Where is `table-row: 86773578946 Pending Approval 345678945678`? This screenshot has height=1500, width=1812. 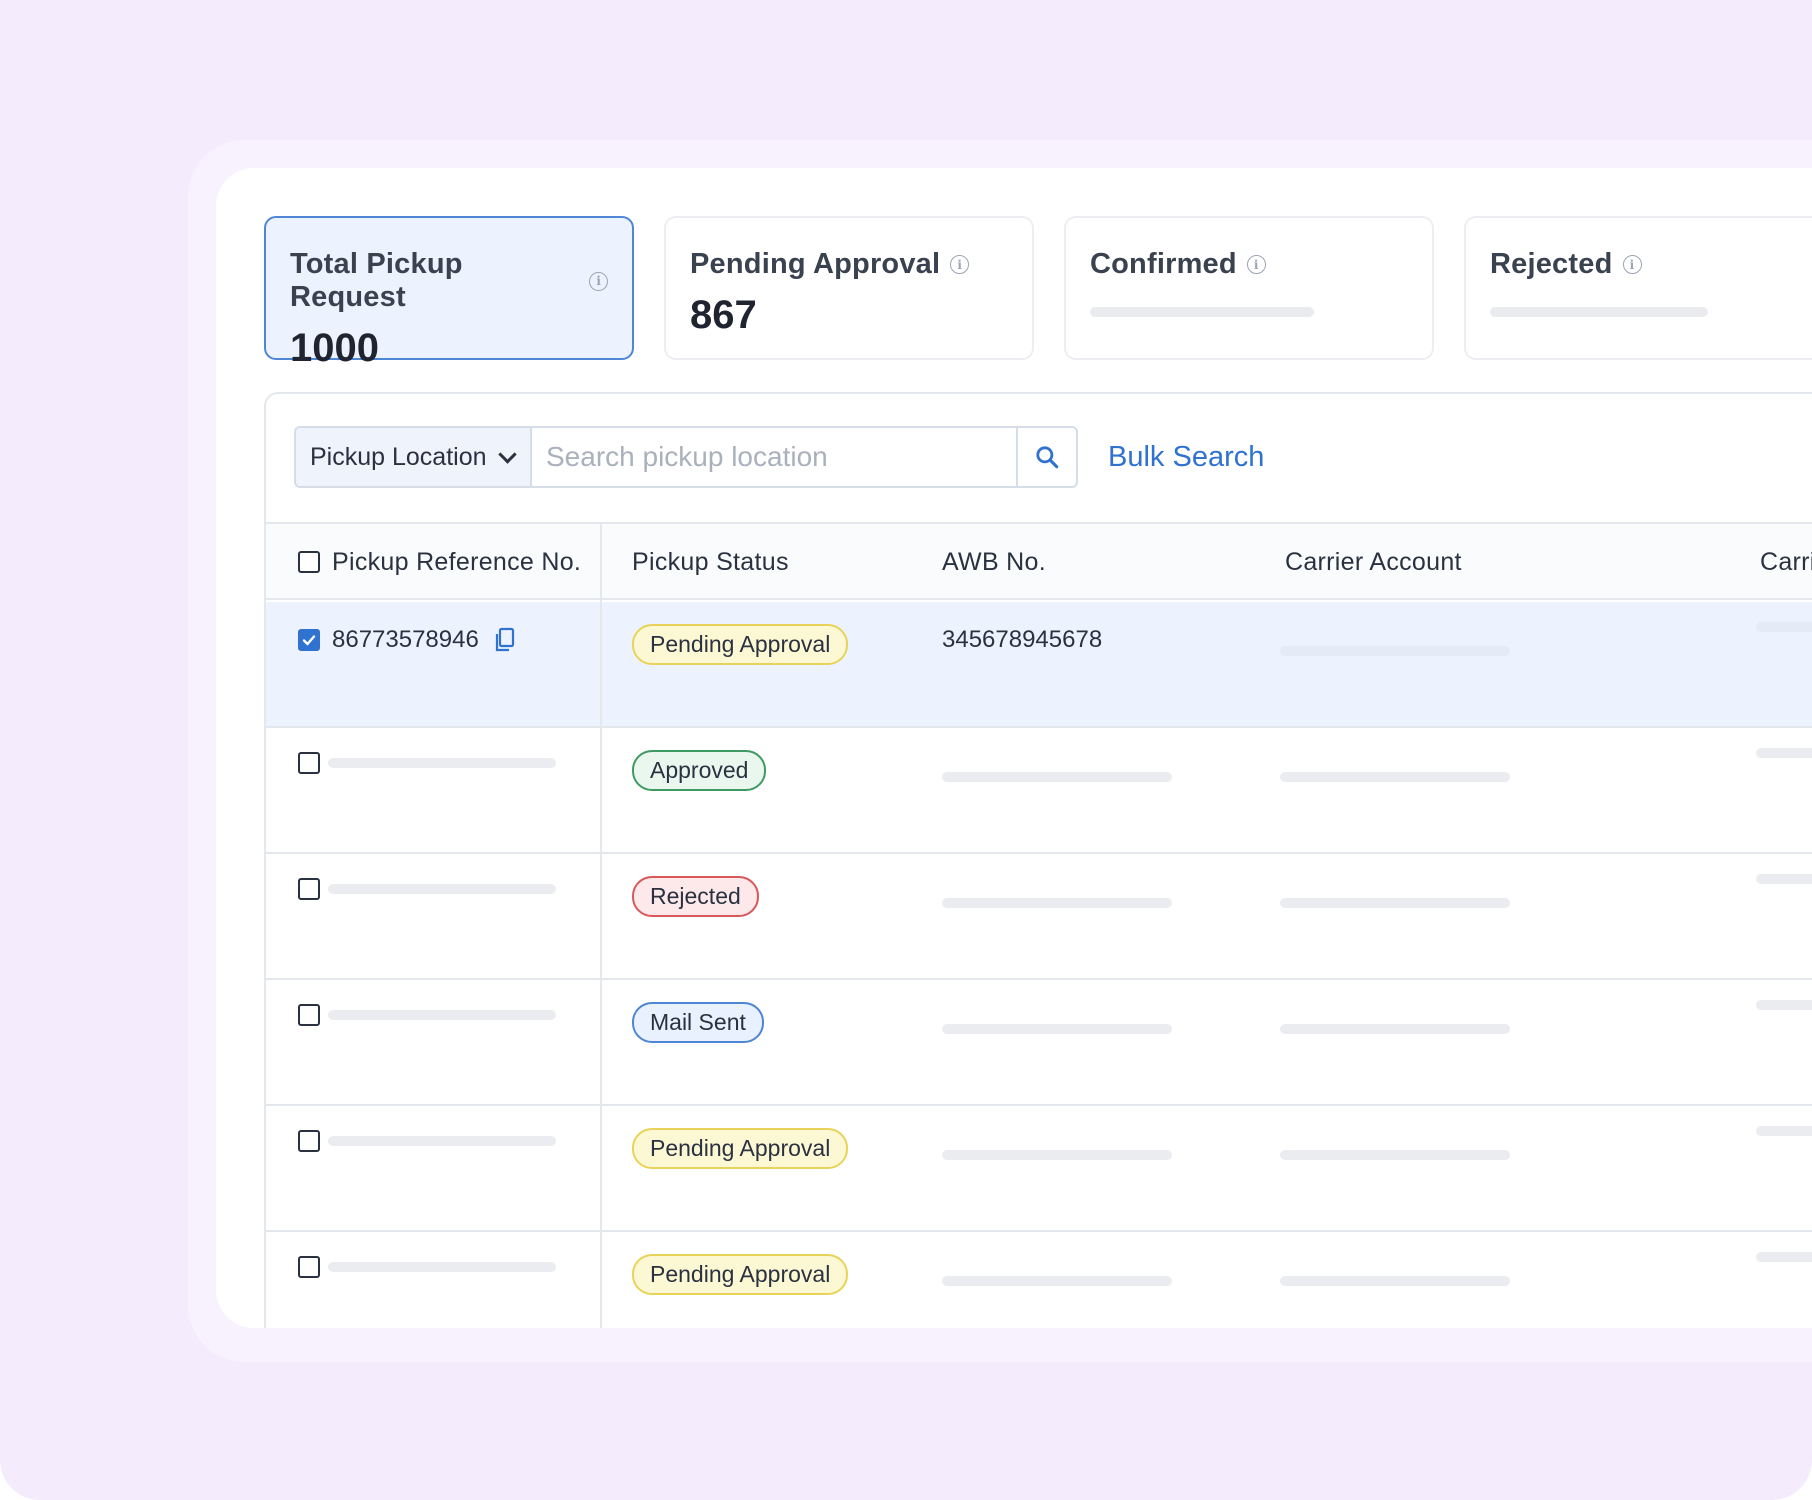 table-row: 86773578946 Pending Approval 345678945678 is located at coordinates (1039, 665).